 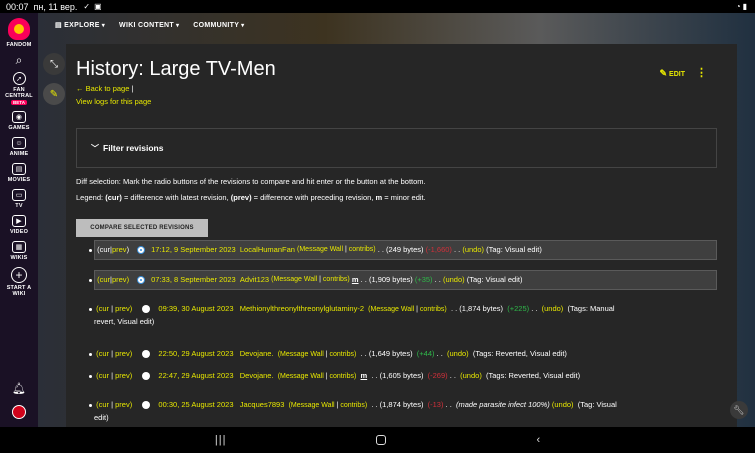 What do you see at coordinates (404, 197) in the screenshot?
I see `legend-m-desc: = minor edit.` at bounding box center [404, 197].